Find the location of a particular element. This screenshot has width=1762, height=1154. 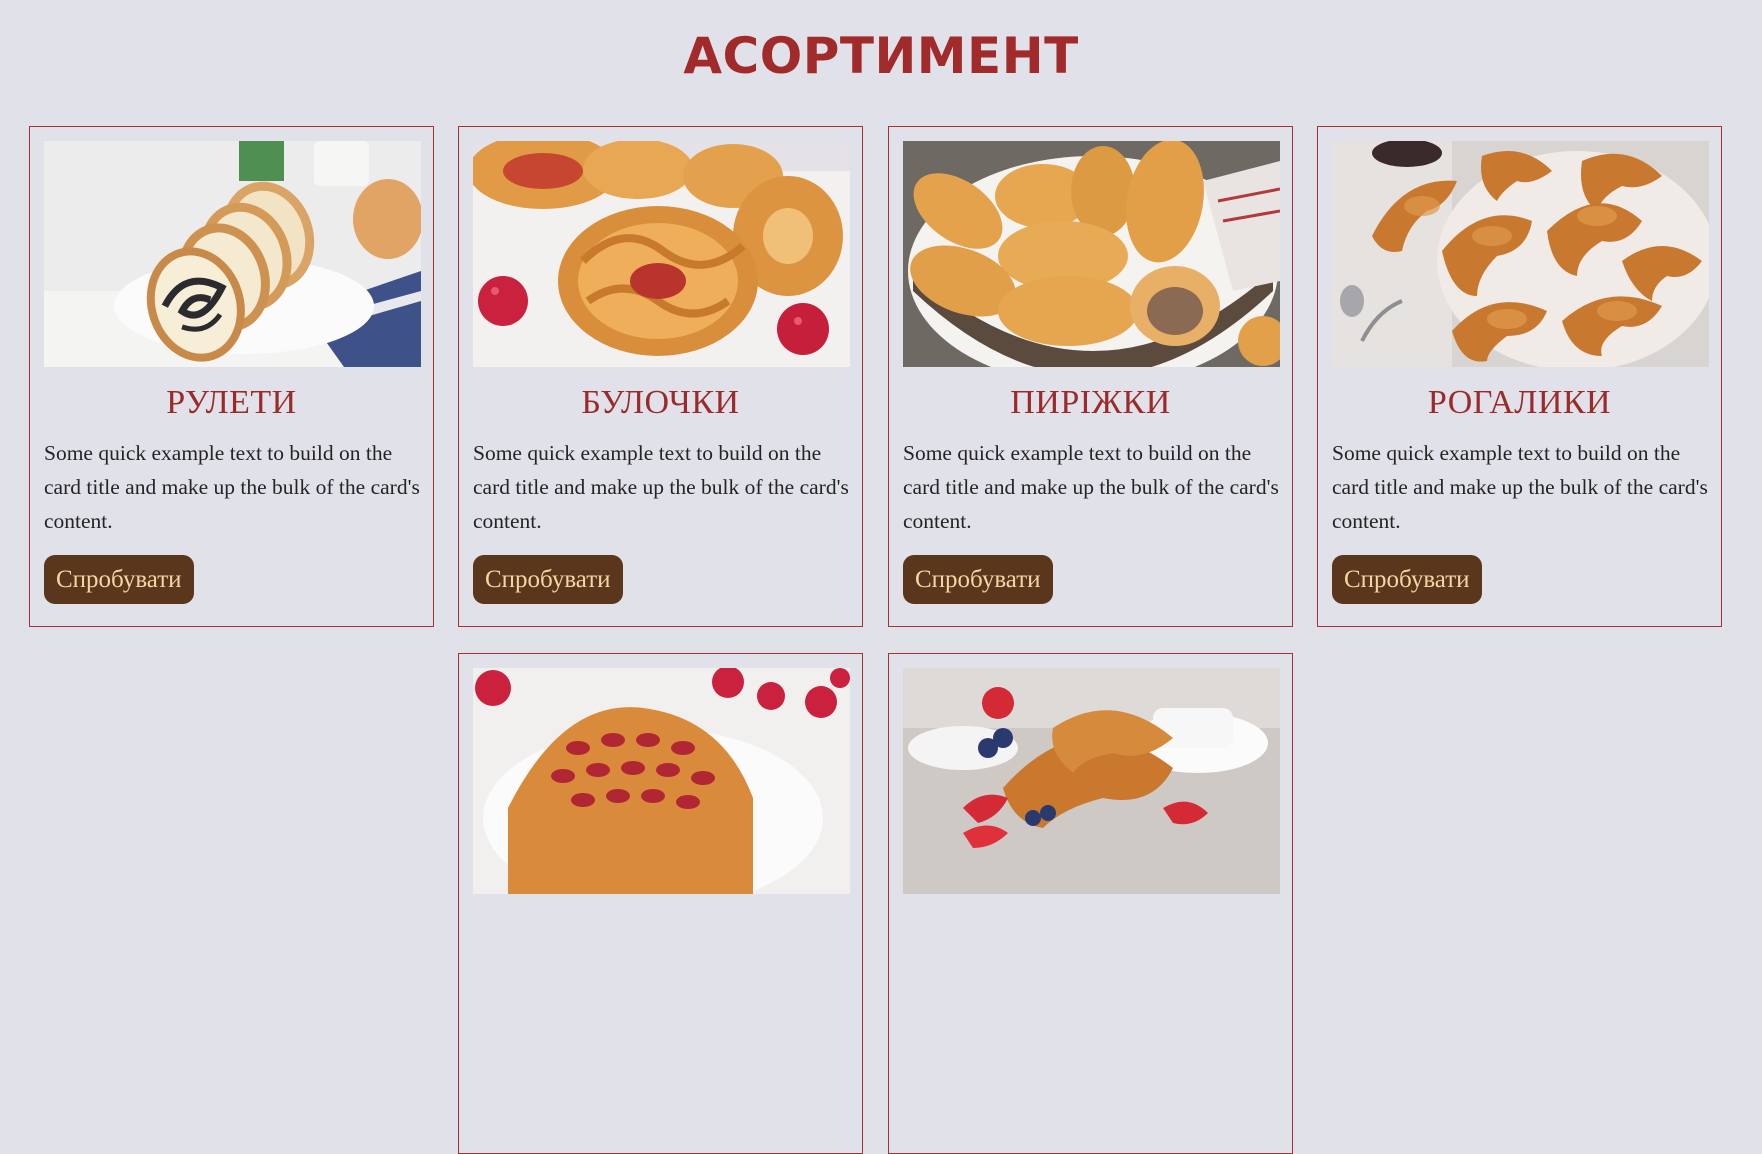

croissants-berries-image is located at coordinates (1091, 781).